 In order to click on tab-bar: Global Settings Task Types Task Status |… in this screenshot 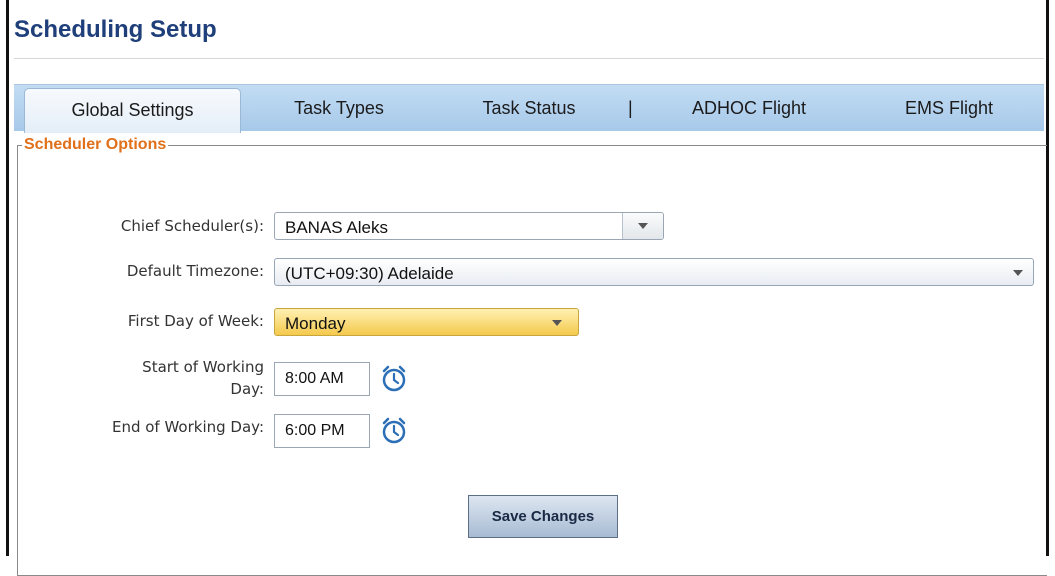, I will do `click(529, 108)`.